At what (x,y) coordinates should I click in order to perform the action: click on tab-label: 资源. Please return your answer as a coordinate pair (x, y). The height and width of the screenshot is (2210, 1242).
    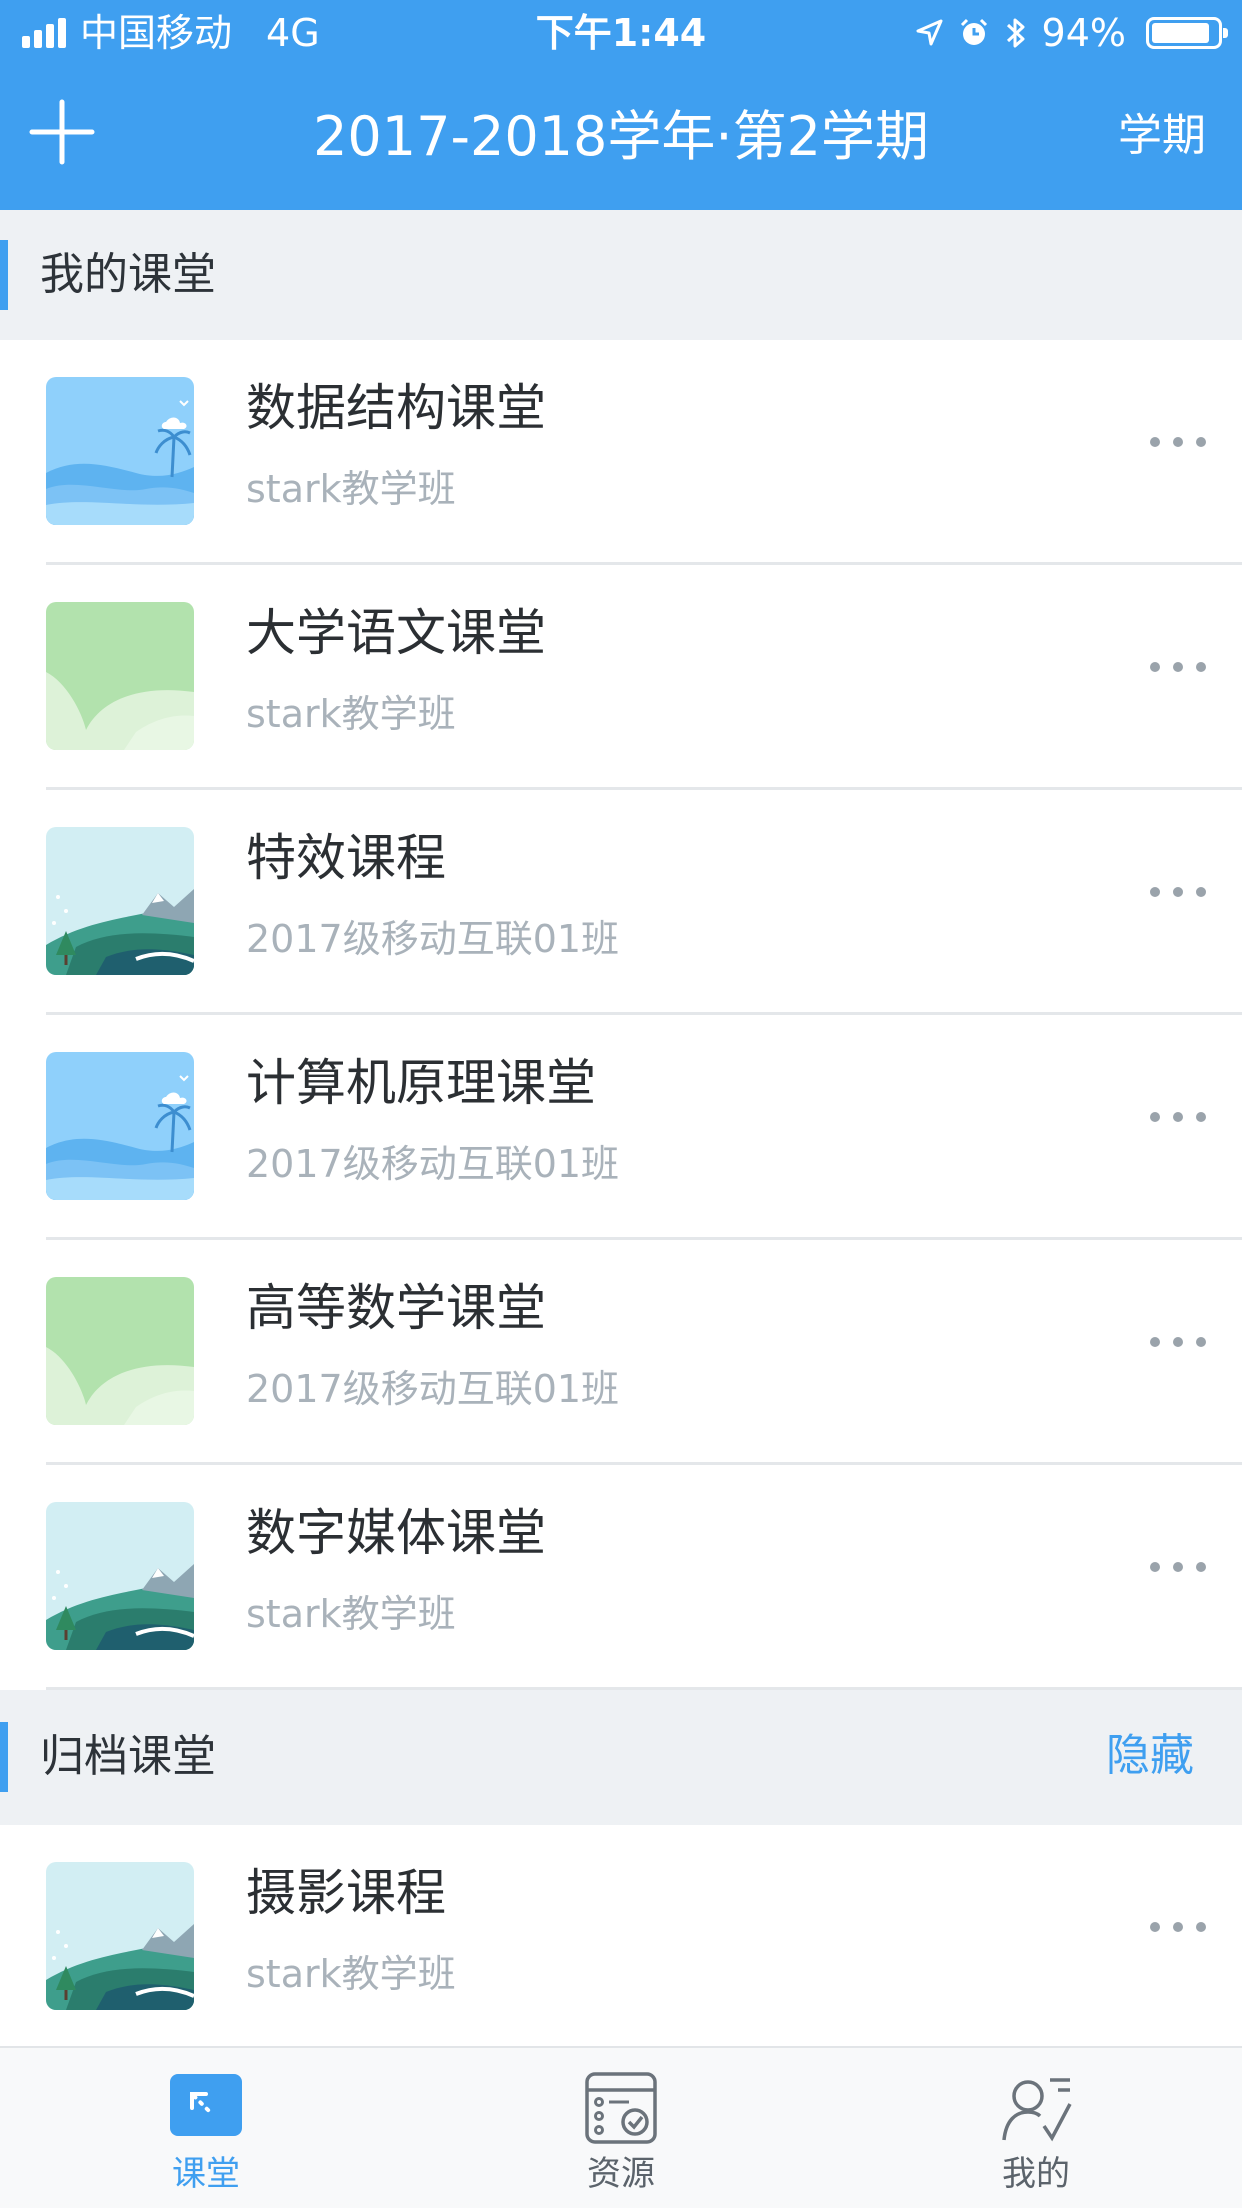
    Looking at the image, I should click on (621, 2174).